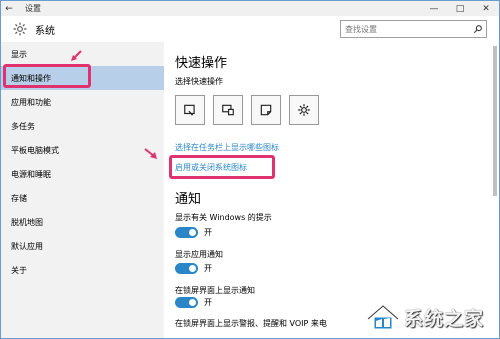 This screenshot has height=339, width=500. I want to click on minimize-button: —, so click(434, 8).